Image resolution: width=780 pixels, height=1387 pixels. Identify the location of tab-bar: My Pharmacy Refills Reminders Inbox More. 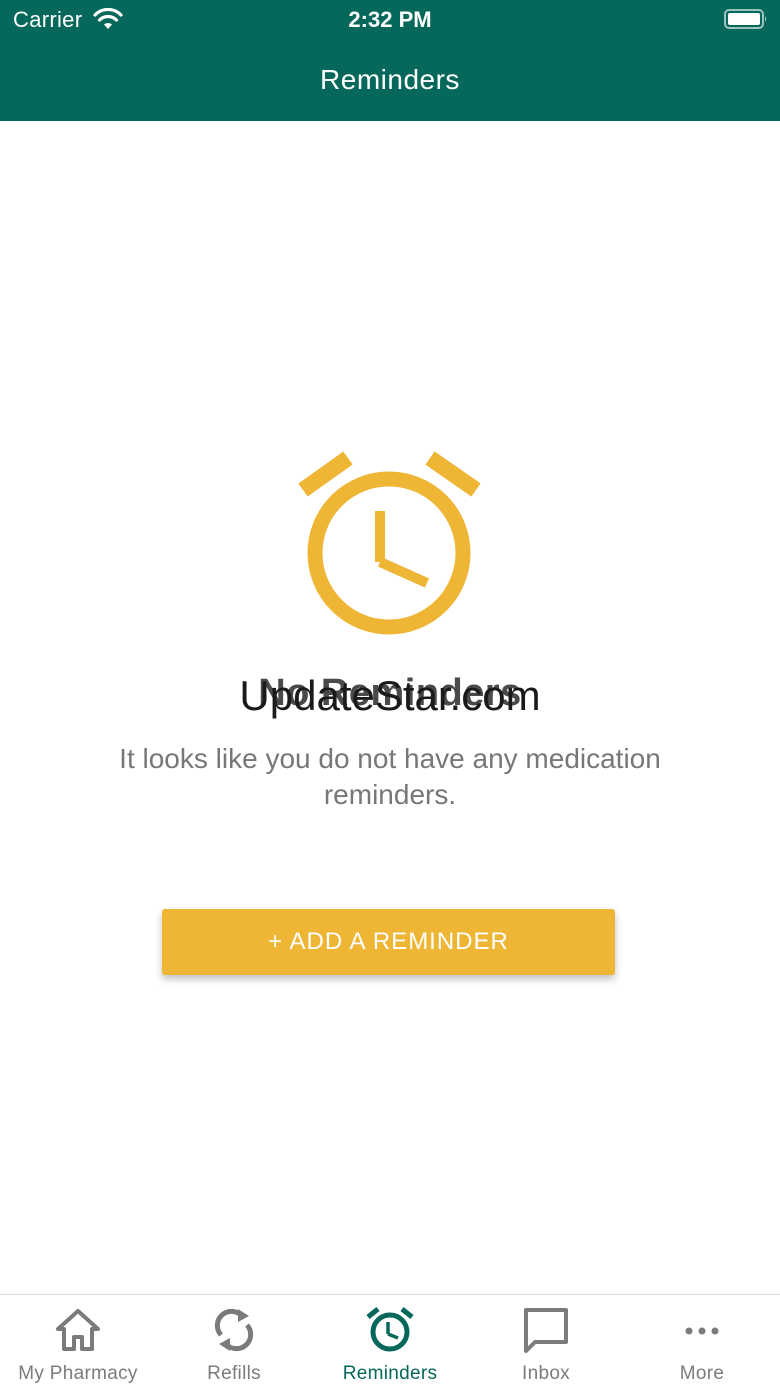
(390, 1340).